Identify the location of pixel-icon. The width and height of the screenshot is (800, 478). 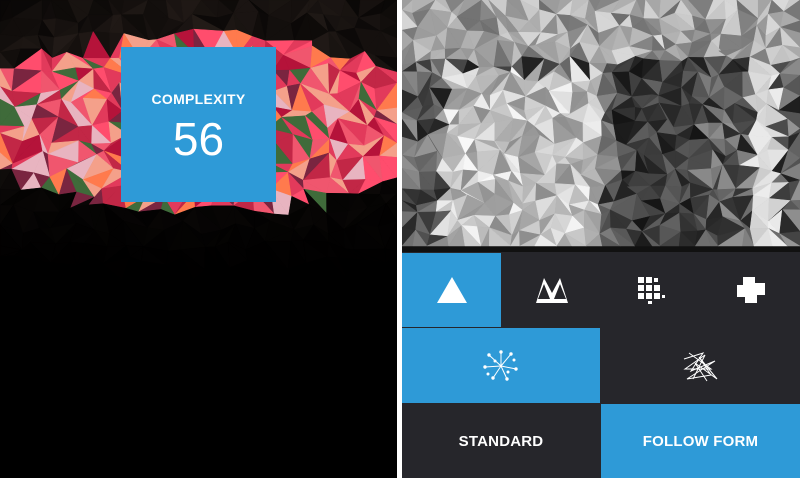
(651, 290).